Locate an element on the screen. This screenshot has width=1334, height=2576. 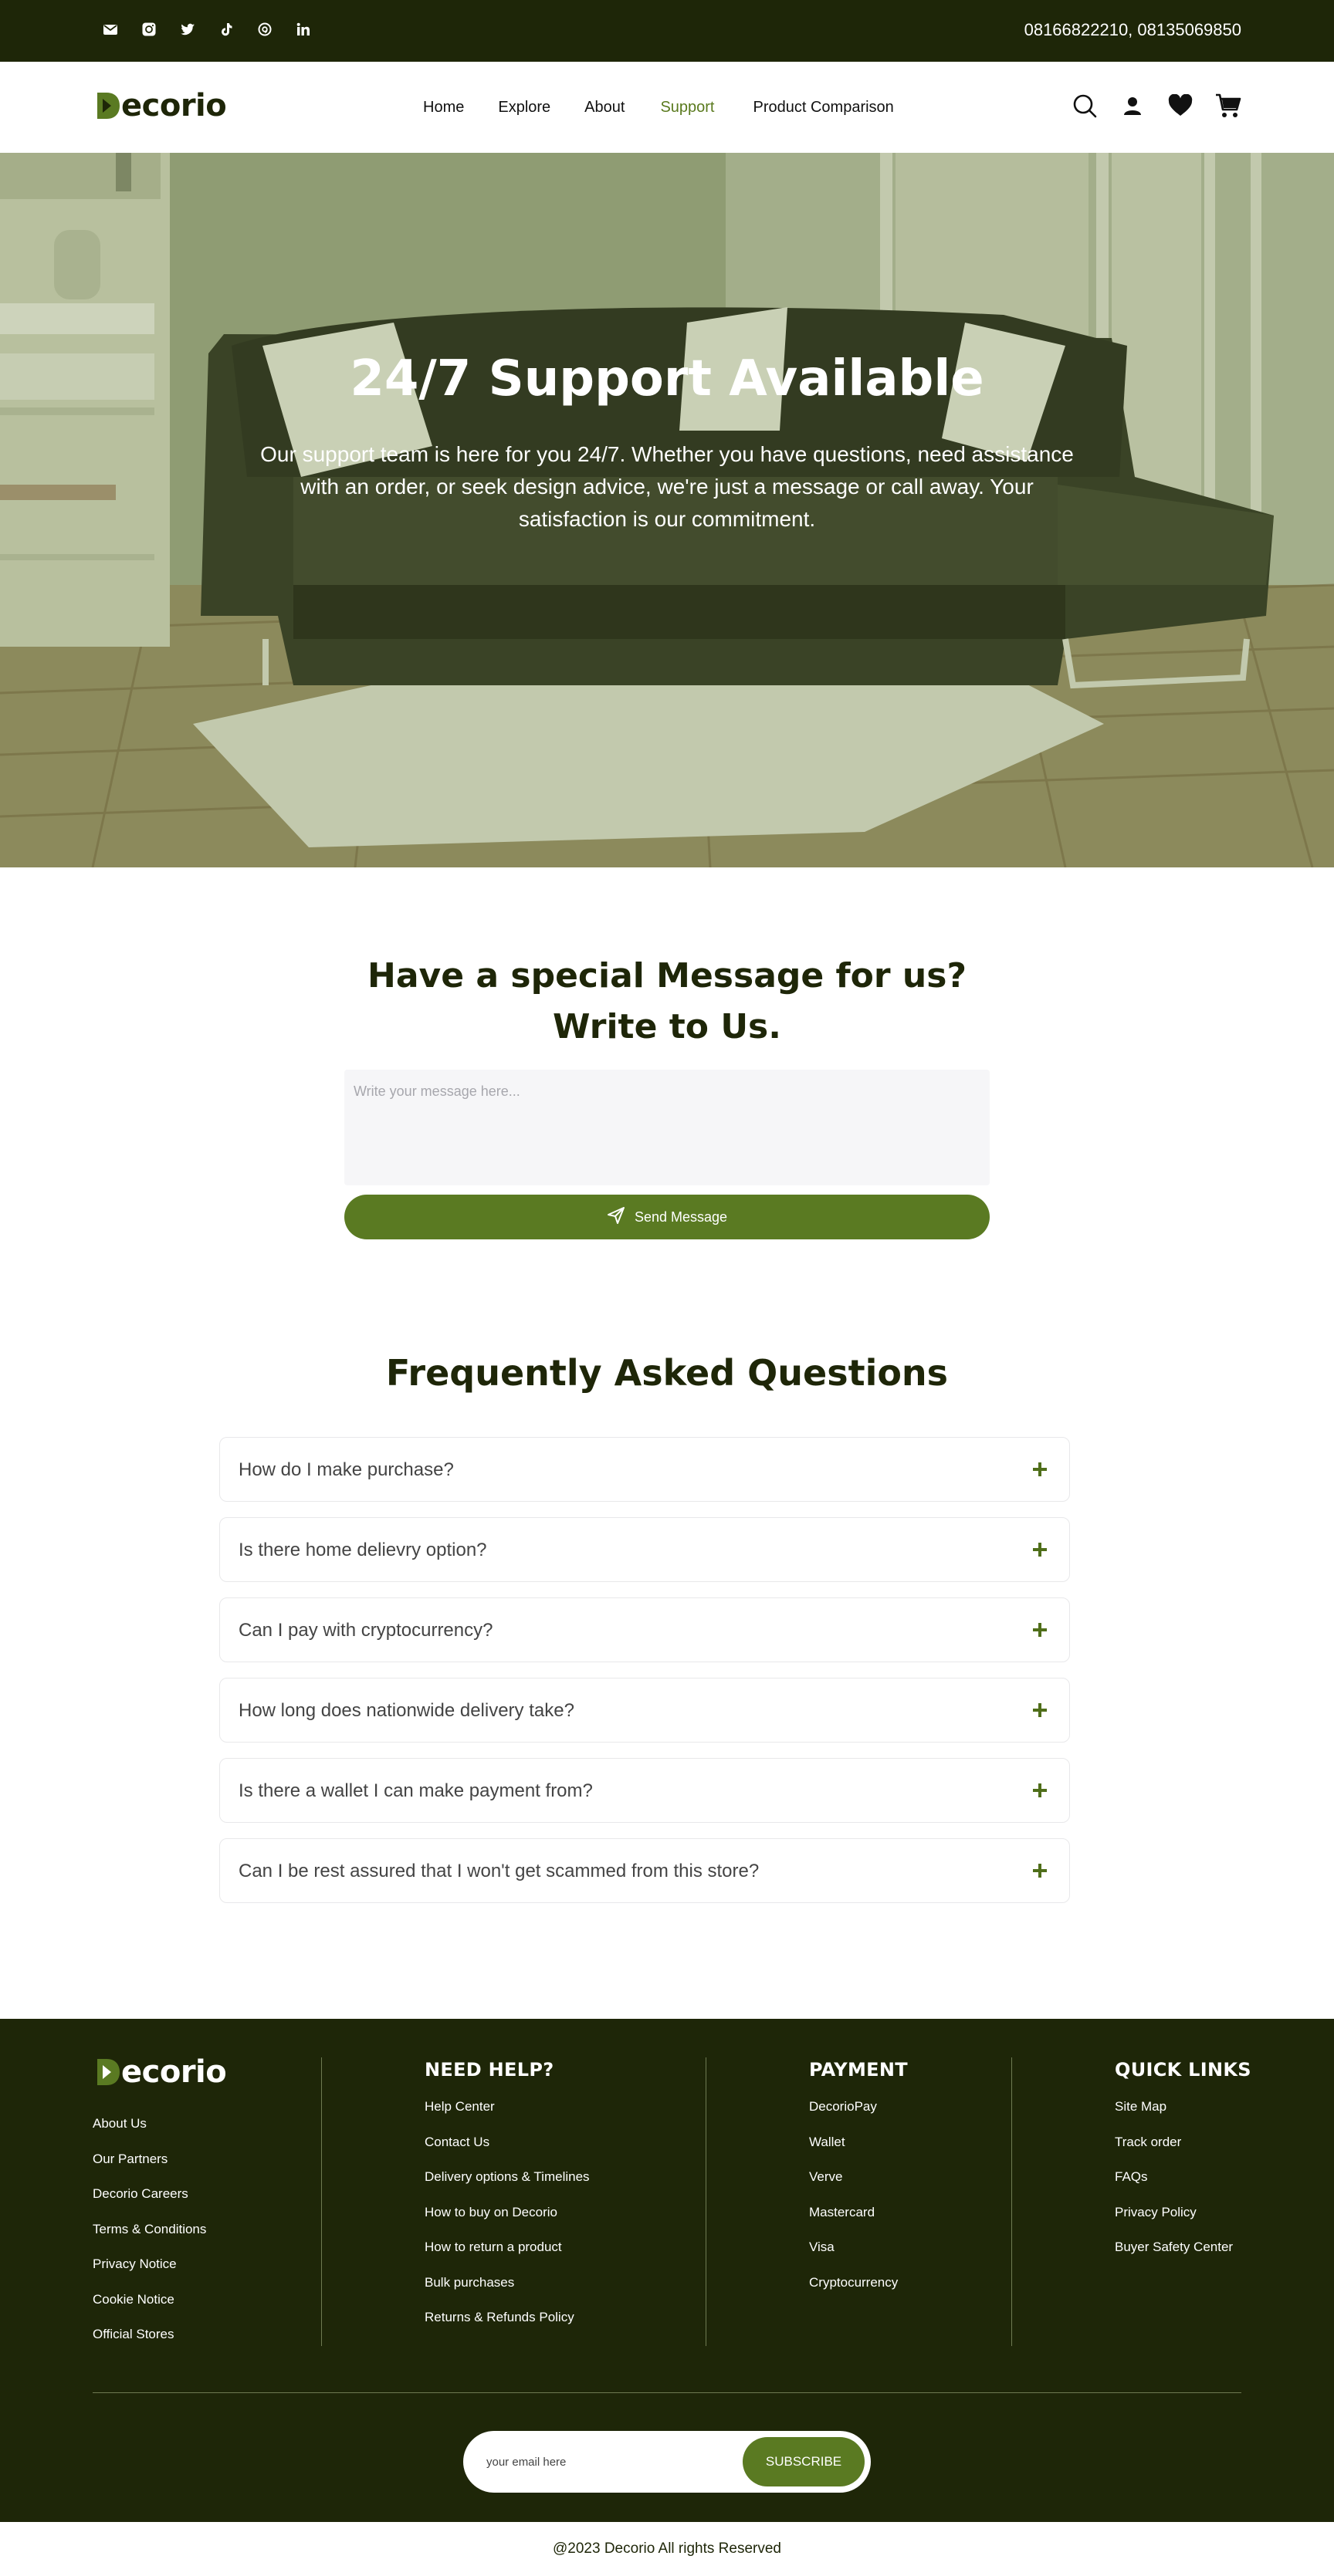
nav-link-home: Home is located at coordinates (443, 108).